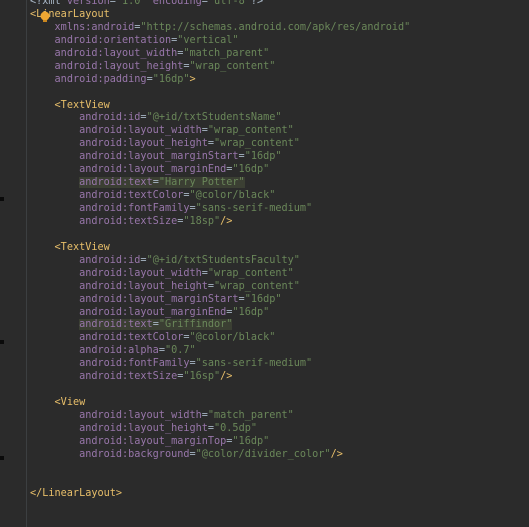  Describe the element at coordinates (220, 222) in the screenshot. I see `code-line: android:textSize="18sp"/>` at that location.